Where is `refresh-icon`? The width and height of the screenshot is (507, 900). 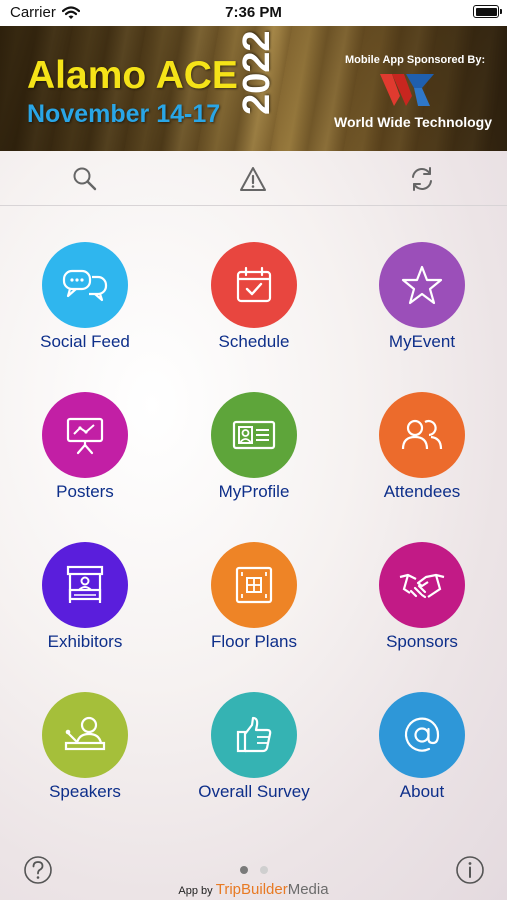 refresh-icon is located at coordinates (422, 179).